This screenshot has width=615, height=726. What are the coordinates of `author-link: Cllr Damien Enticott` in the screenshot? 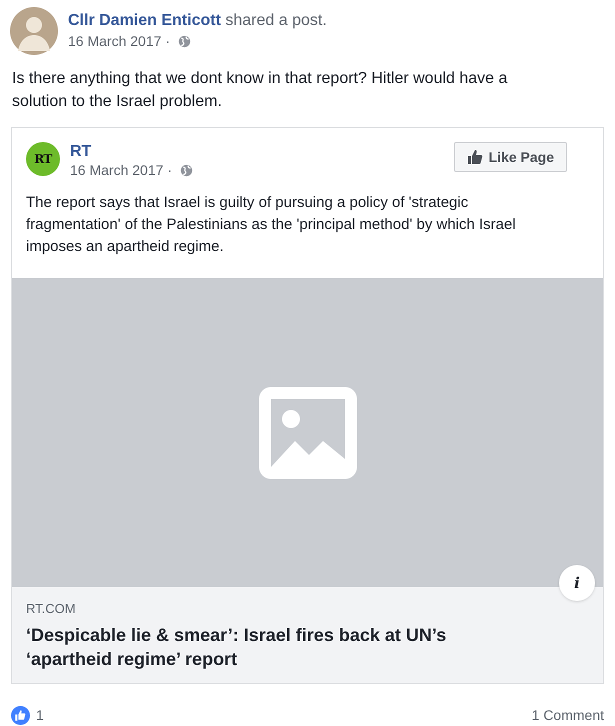 It's located at (144, 20).